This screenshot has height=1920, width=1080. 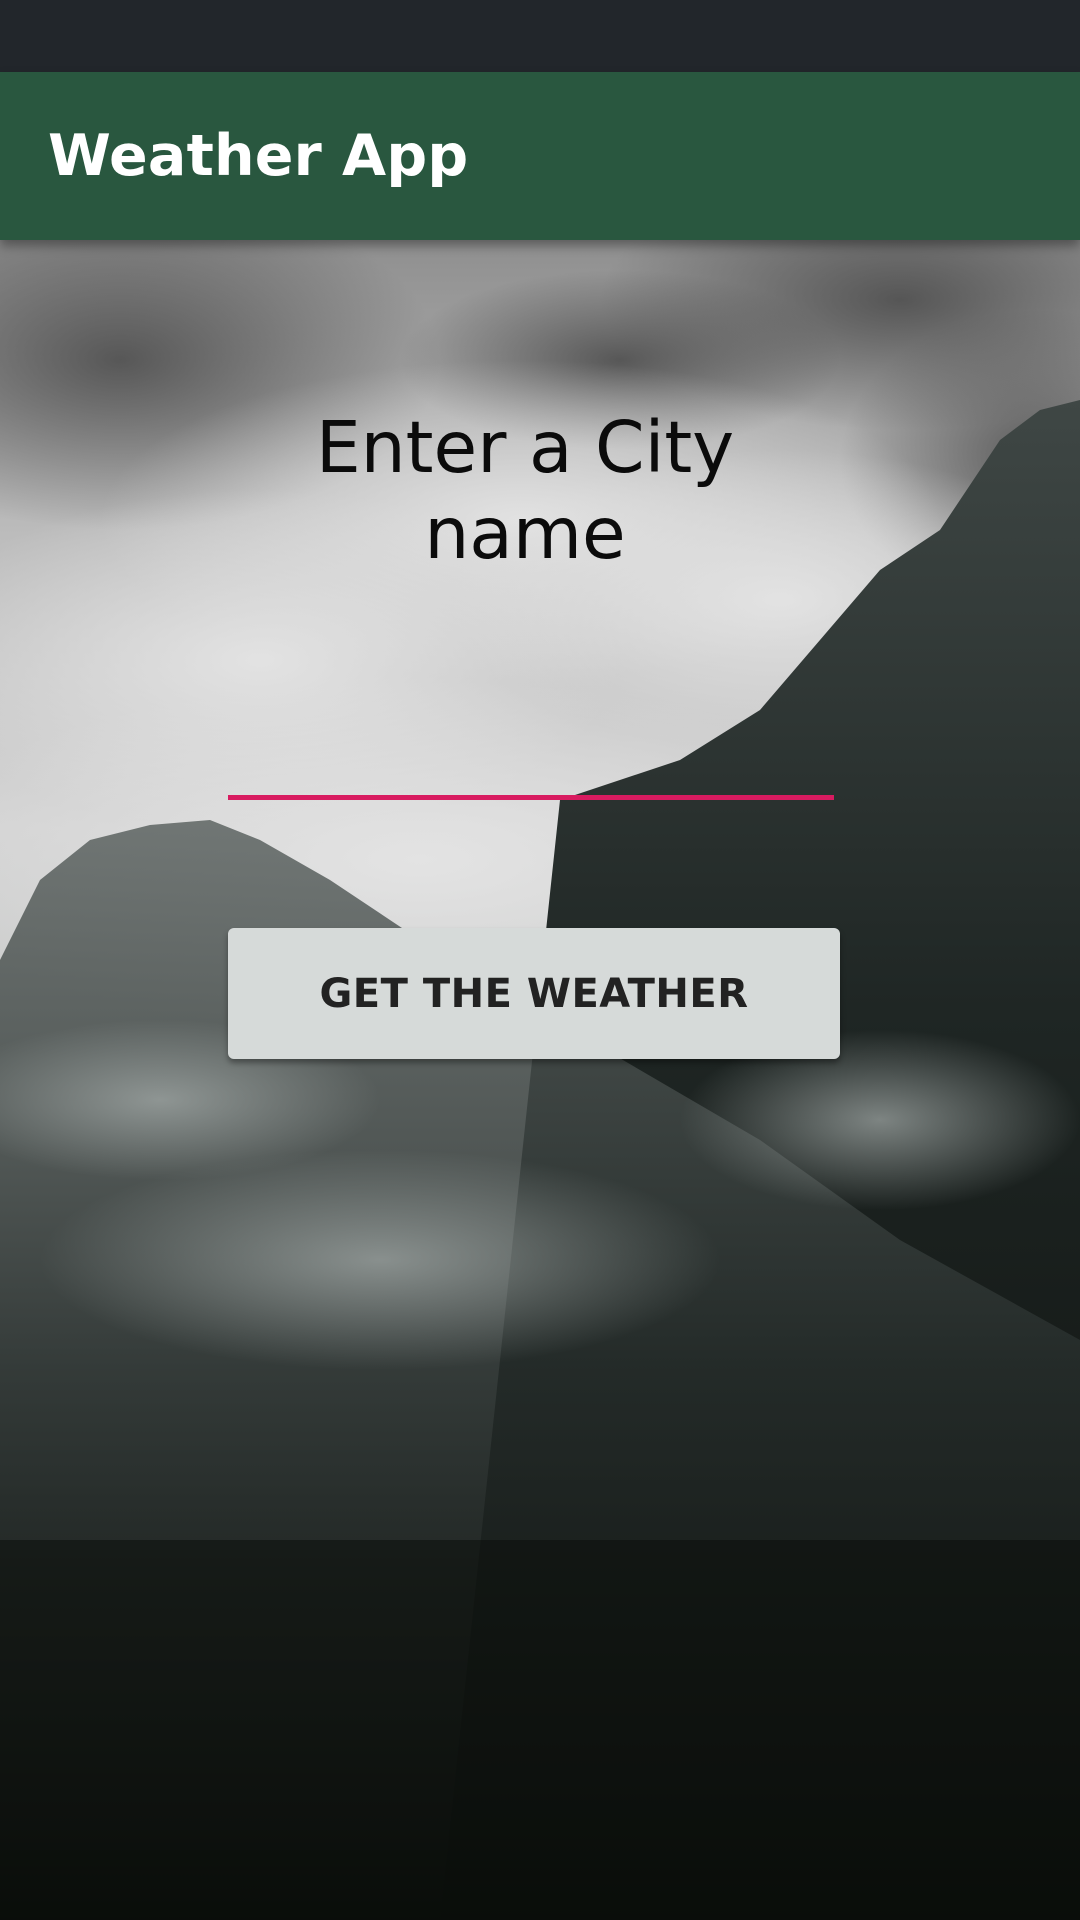 What do you see at coordinates (258, 156) in the screenshot?
I see `app-title: Weather App` at bounding box center [258, 156].